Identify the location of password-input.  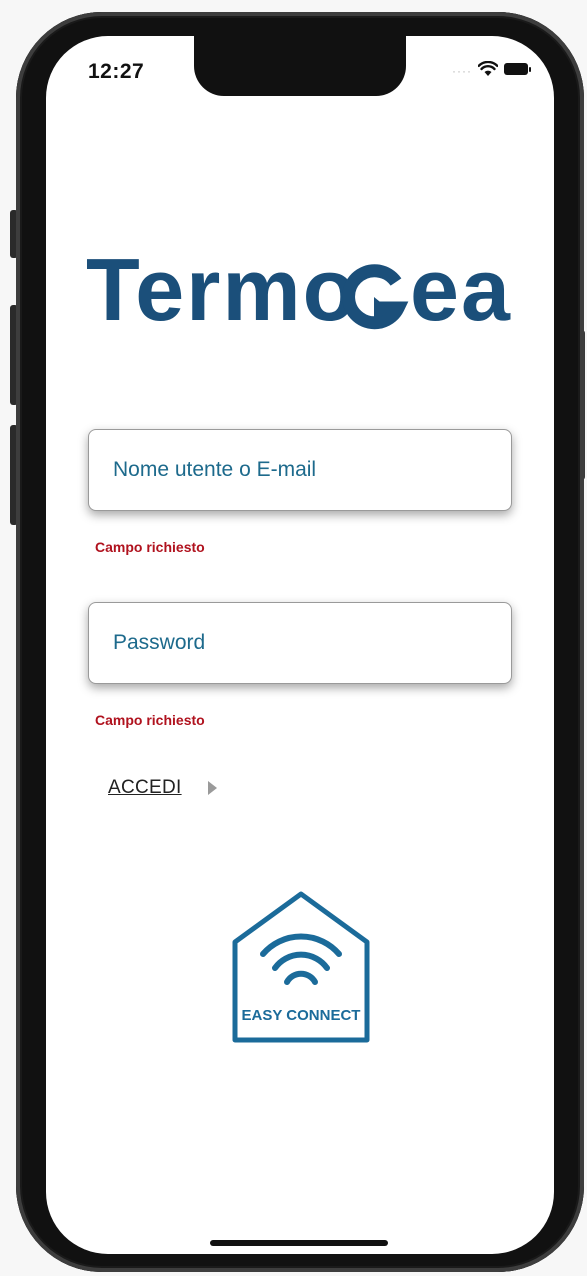
(300, 643).